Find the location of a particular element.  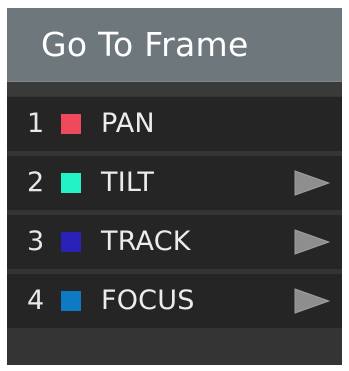

row-number: 4 is located at coordinates (36, 300).